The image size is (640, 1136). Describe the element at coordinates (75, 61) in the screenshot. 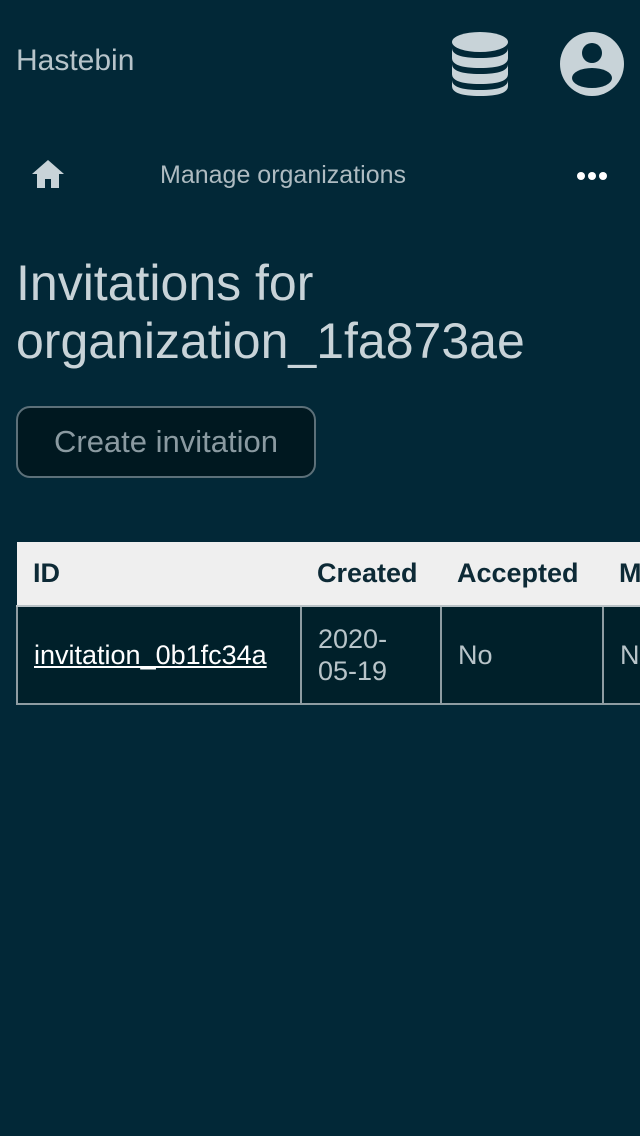

I see `brand-link: Hastebin` at that location.